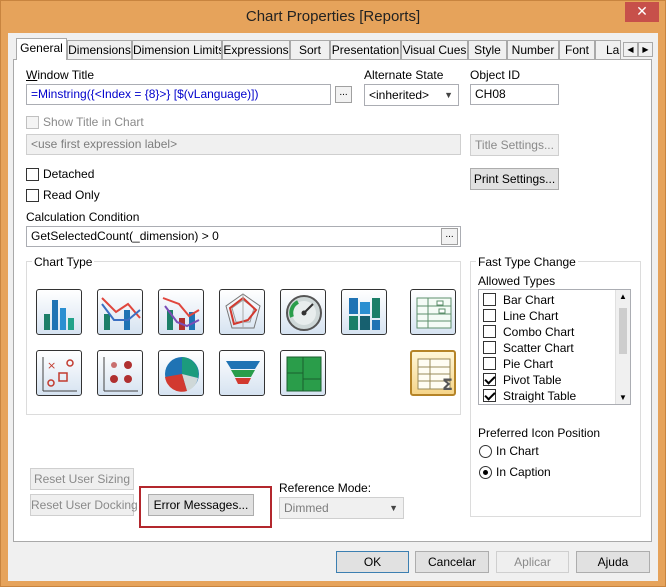 Image resolution: width=666 pixels, height=587 pixels. What do you see at coordinates (243, 236) in the screenshot?
I see `calc-condition-input: GetSelectedCount(_dimension) > 0` at bounding box center [243, 236].